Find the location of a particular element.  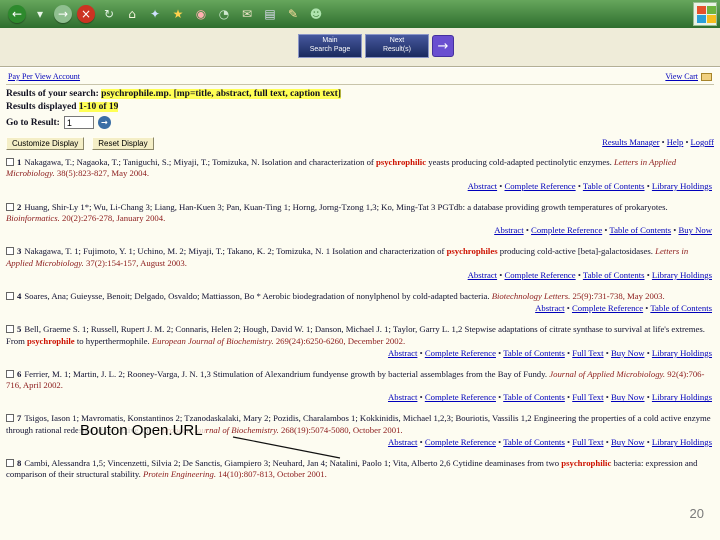

results-displayed: Results displayed 1-10 of 19 is located at coordinates (360, 107).